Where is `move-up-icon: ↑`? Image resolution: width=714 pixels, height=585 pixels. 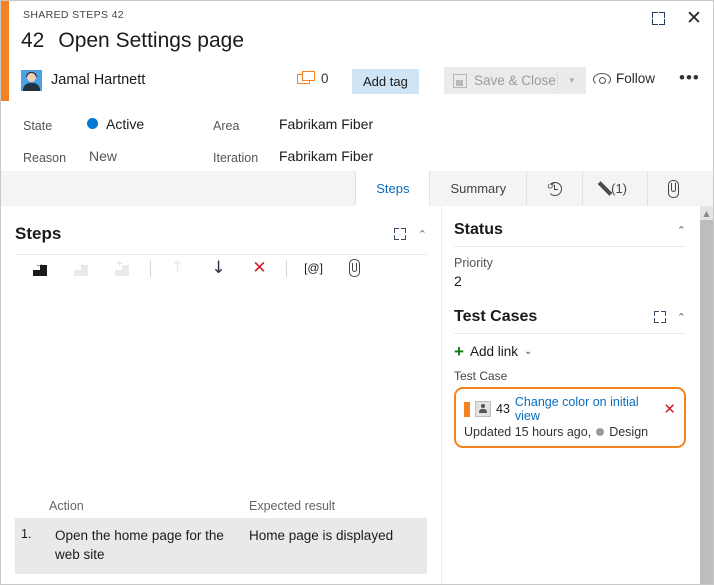
move-up-icon: ↑ is located at coordinates (177, 267).